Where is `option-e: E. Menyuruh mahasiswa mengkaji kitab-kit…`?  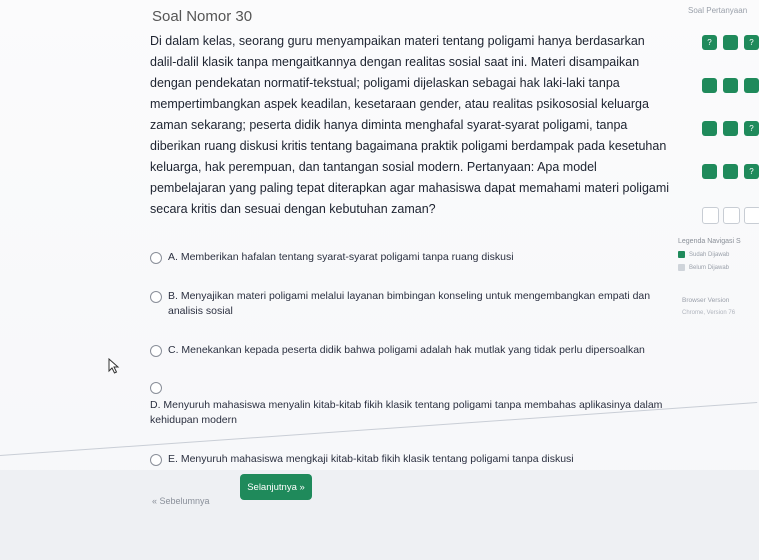 option-e: E. Menyuruh mahasiswa mengkaji kitab-kit… is located at coordinates (410, 459).